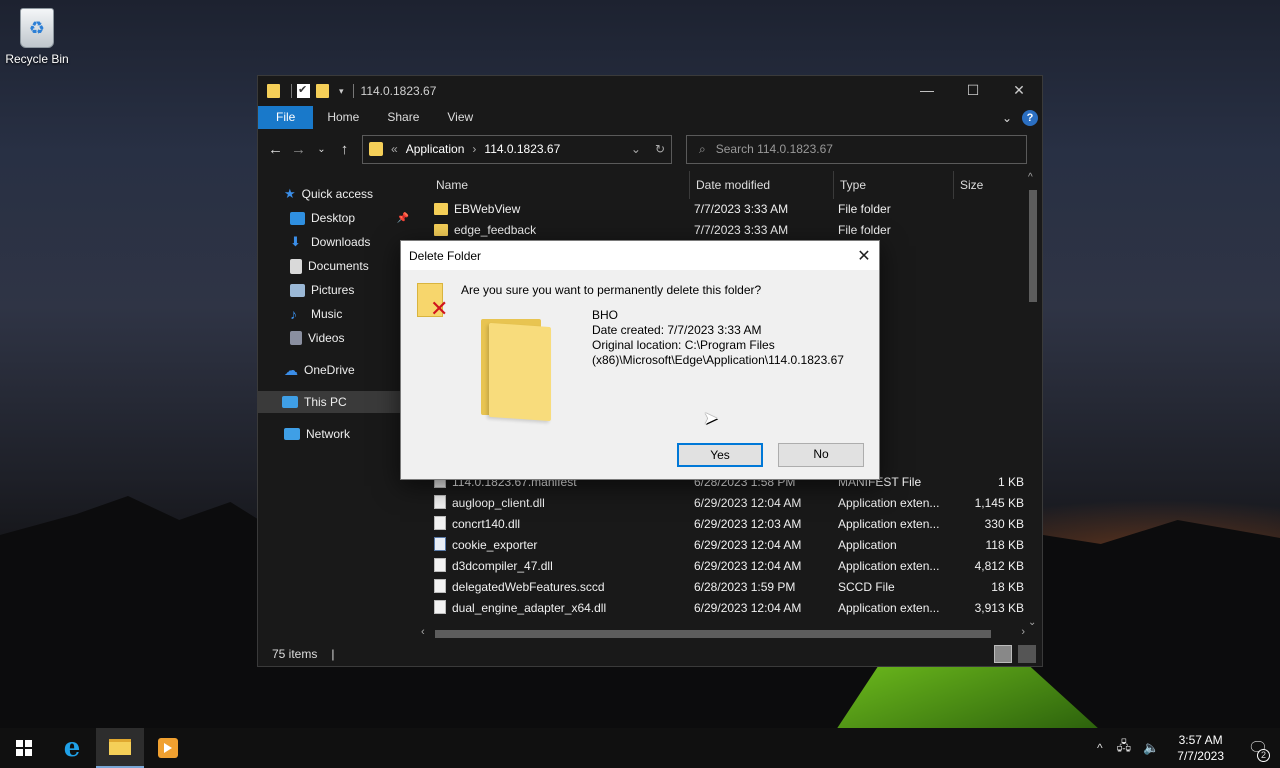 This screenshot has height=768, width=1280. Describe the element at coordinates (352, 218) in the screenshot. I see `sidebar-item-desktop: Desktop 📌` at that location.